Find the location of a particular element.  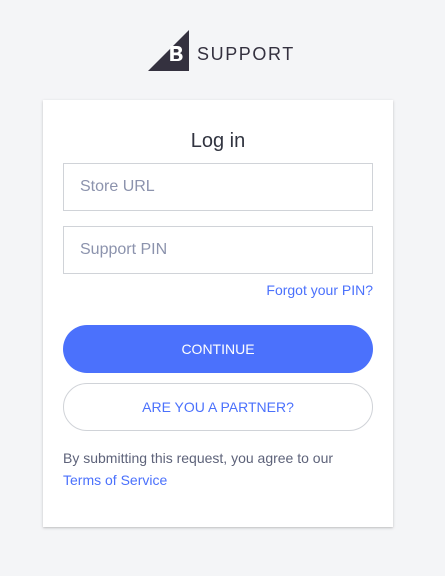

continue-button-label: CONTINUE is located at coordinates (218, 349).